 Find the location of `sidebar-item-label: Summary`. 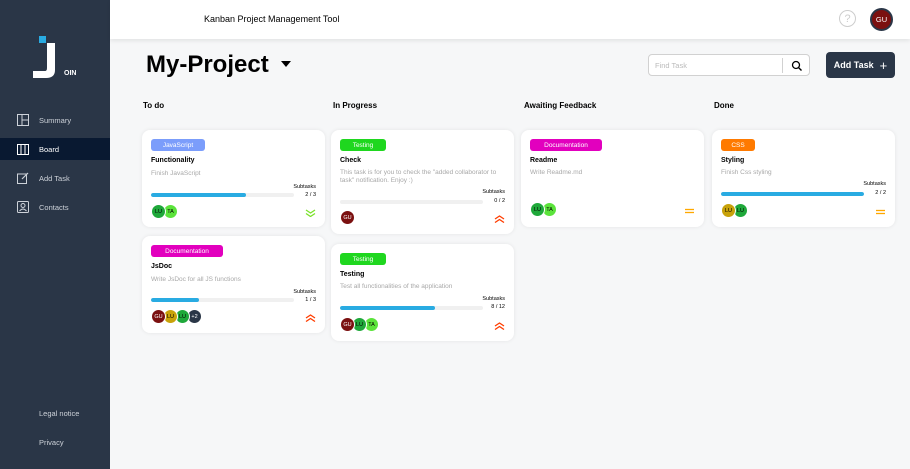

sidebar-item-label: Summary is located at coordinates (55, 120).